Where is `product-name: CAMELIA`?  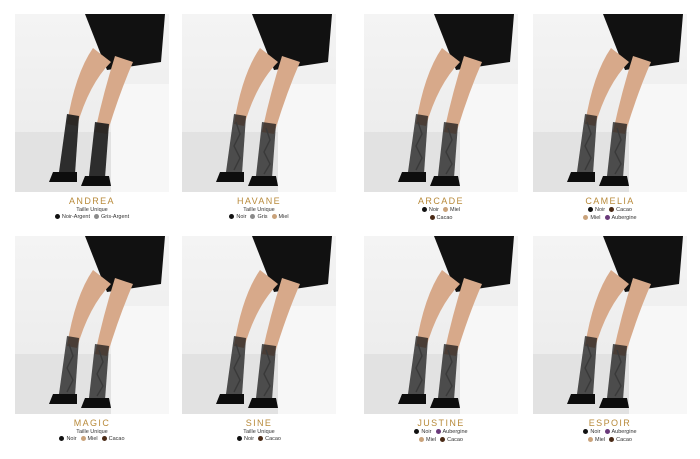 product-name: CAMELIA is located at coordinates (610, 201).